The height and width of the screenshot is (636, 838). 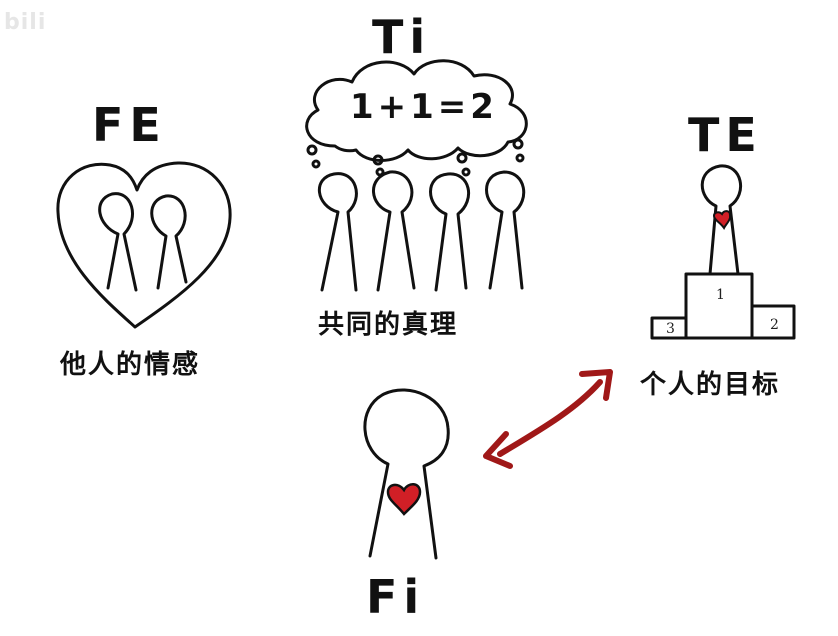 I want to click on fi-te-arrow, so click(x=548, y=419).